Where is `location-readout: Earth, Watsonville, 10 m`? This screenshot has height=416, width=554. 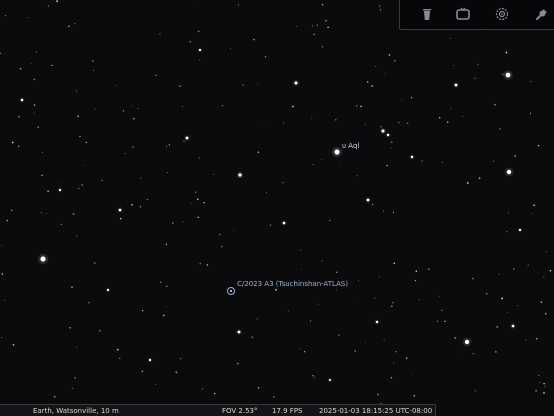
location-readout: Earth, Watsonville, 10 m is located at coordinates (76, 411).